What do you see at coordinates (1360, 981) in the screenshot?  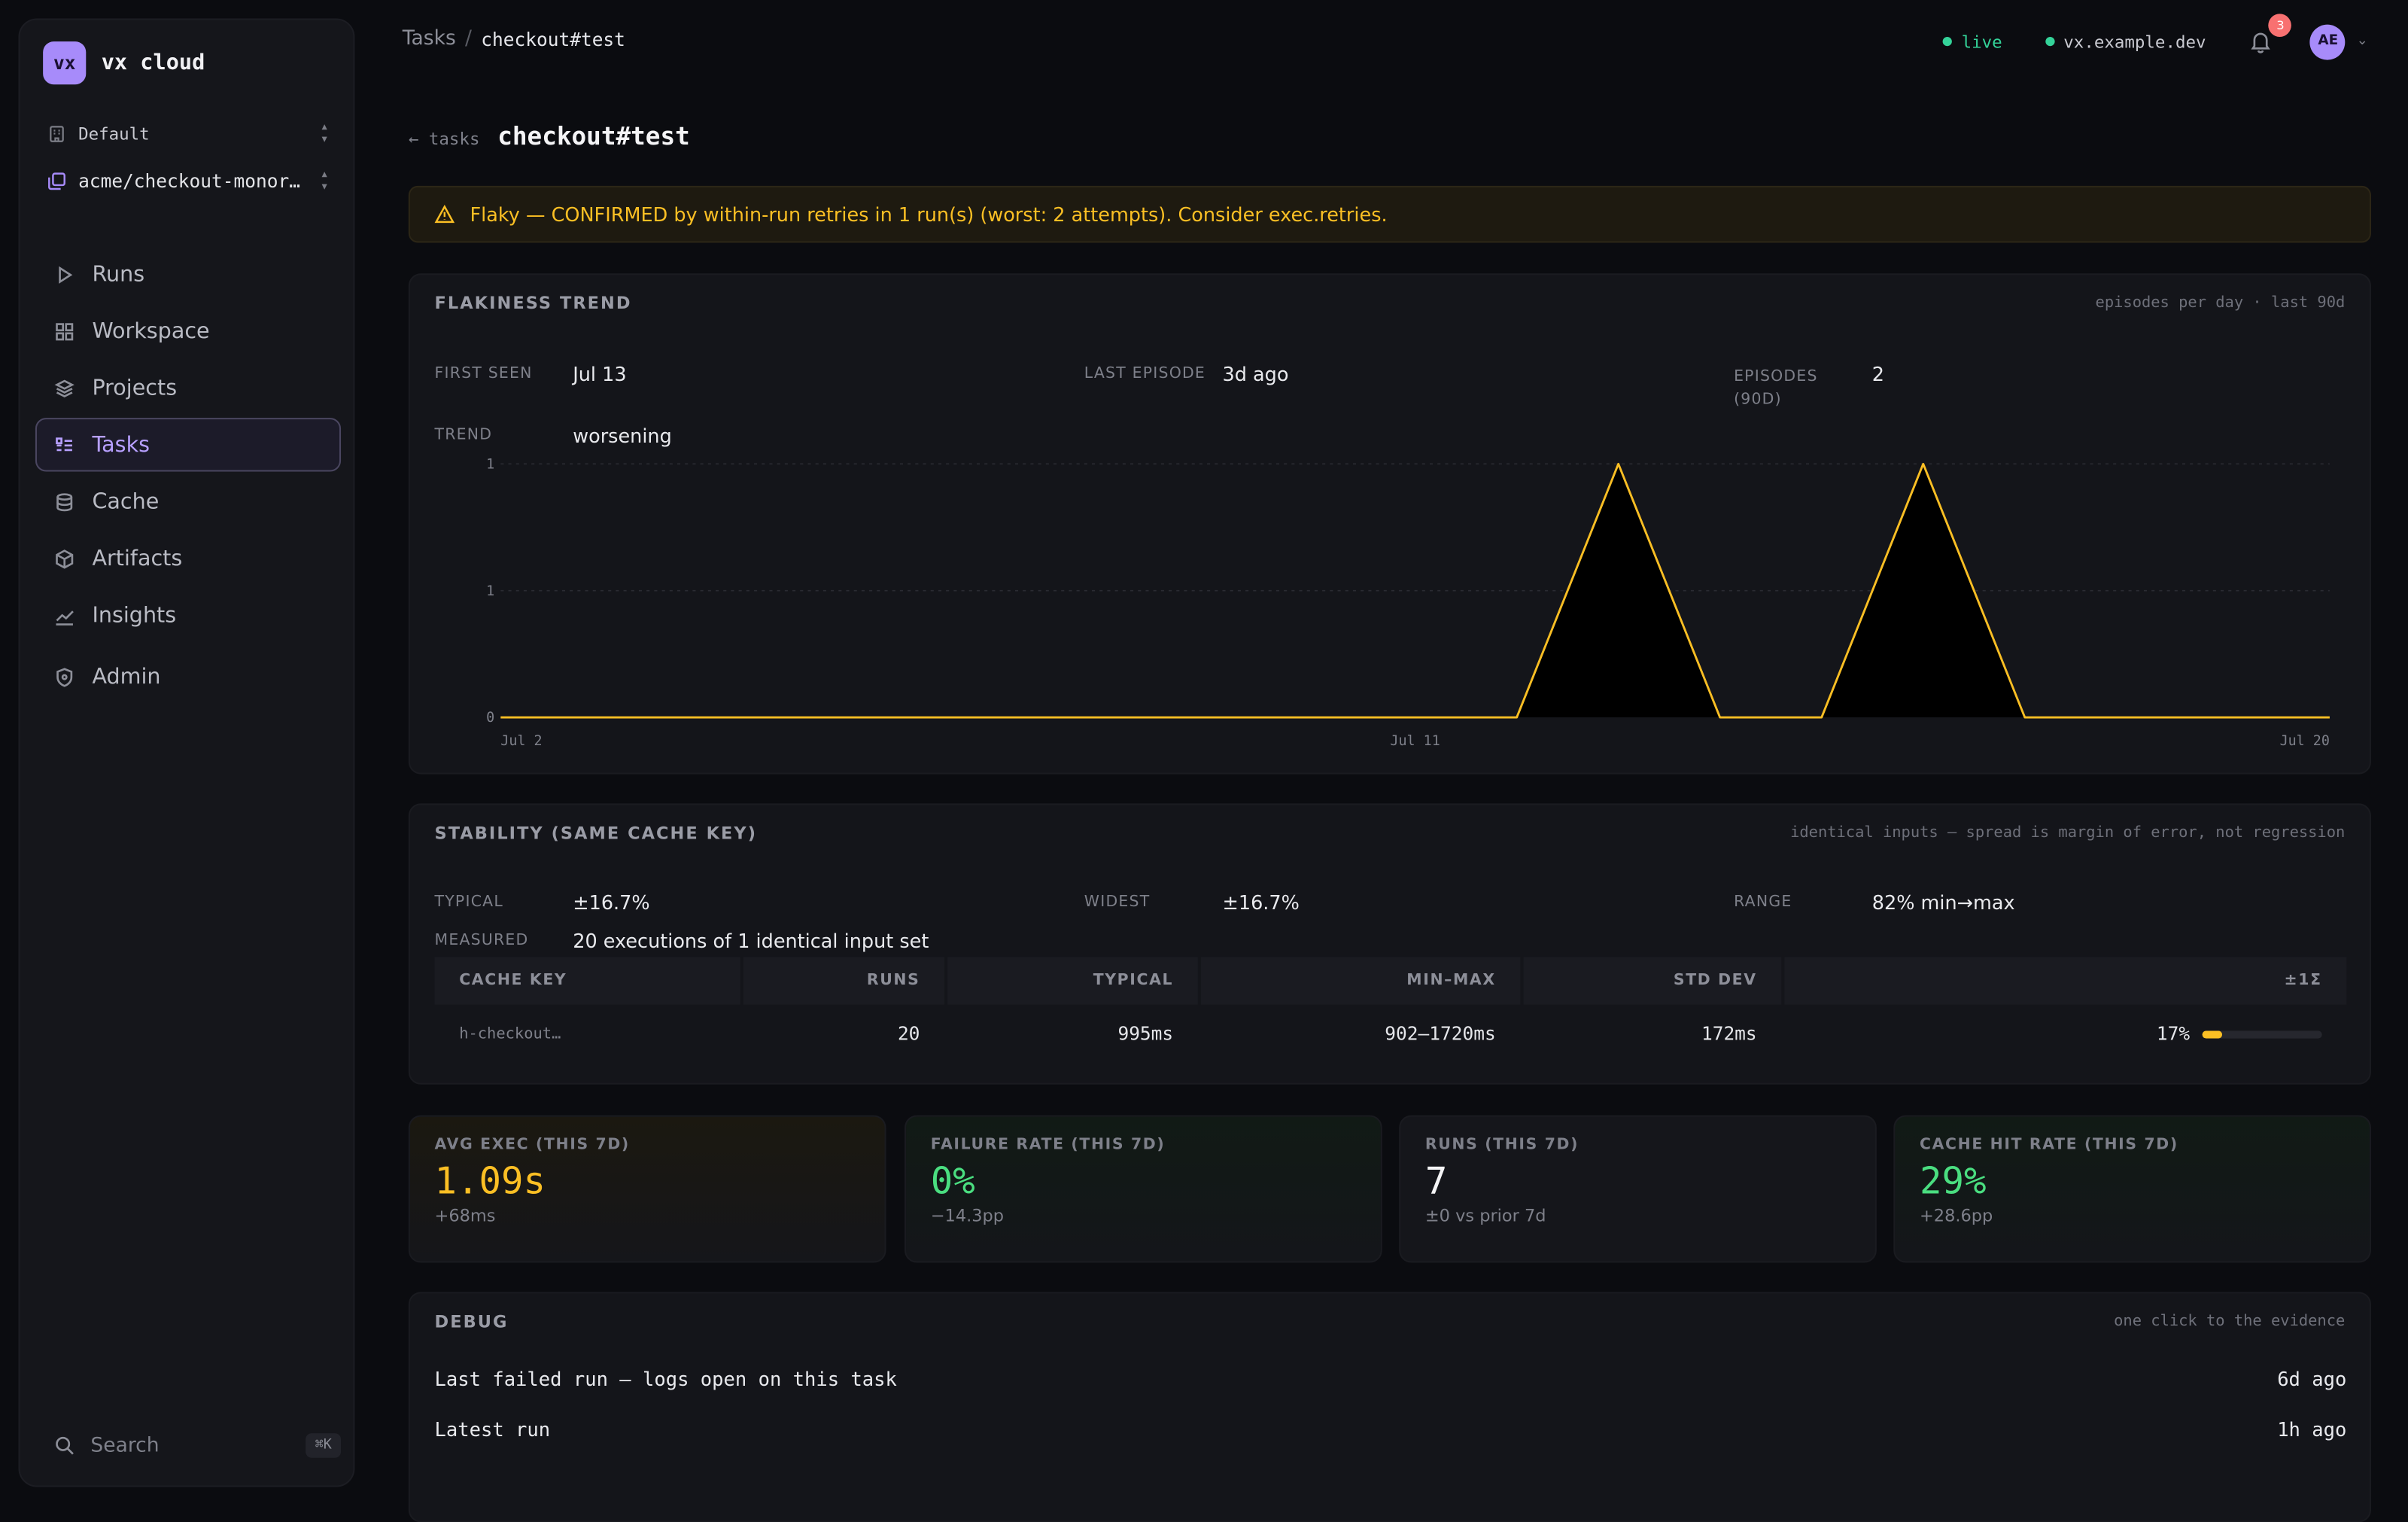 I see `column-header: MIN–MAX` at bounding box center [1360, 981].